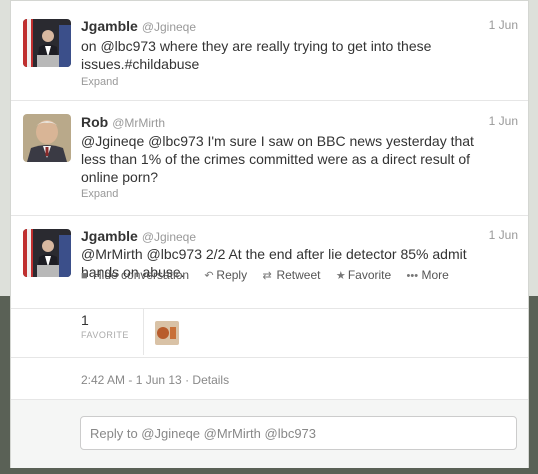  What do you see at coordinates (94, 122) in the screenshot?
I see `author-name: Rob` at bounding box center [94, 122].